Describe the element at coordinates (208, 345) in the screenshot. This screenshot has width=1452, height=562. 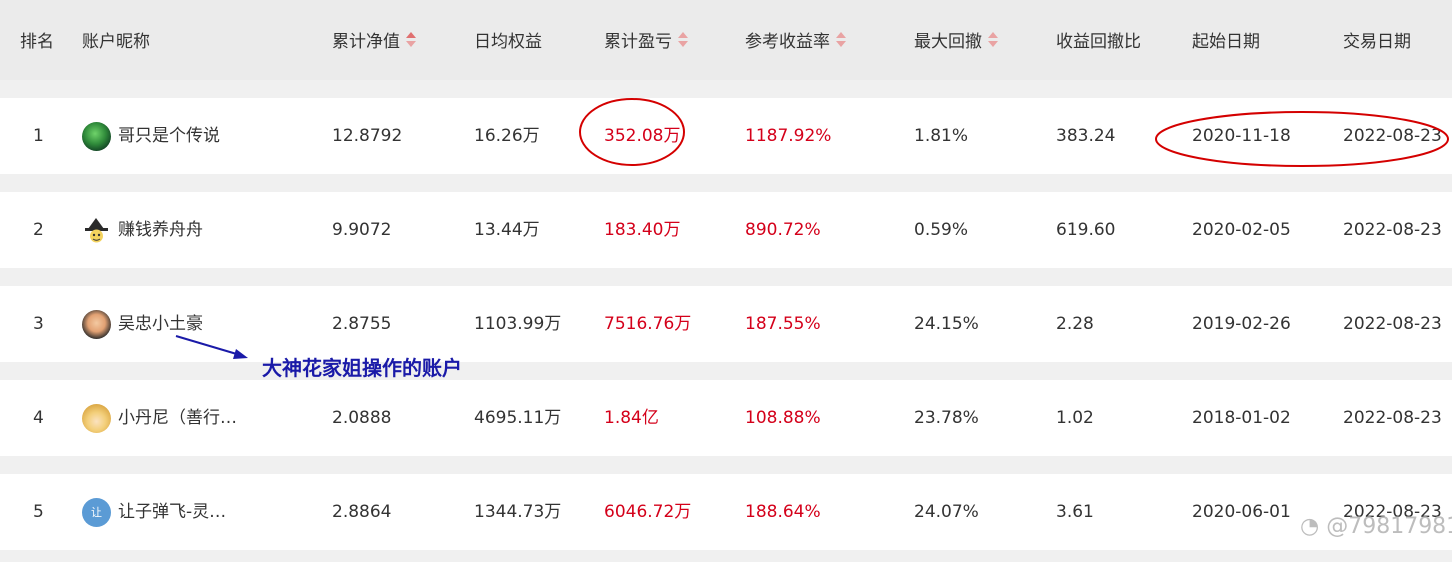
I see `annotation-arrow-line` at that location.